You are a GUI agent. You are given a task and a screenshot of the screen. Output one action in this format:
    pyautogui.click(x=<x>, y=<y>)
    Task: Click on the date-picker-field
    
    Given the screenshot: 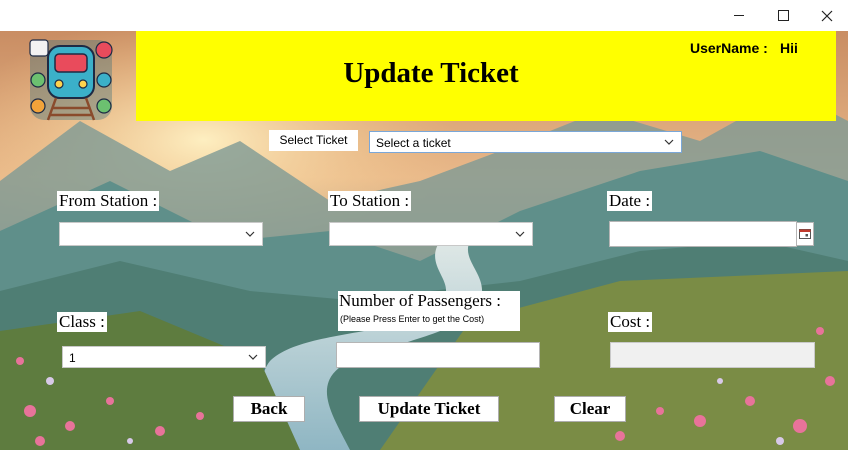 What is the action you would take?
    pyautogui.click(x=703, y=234)
    